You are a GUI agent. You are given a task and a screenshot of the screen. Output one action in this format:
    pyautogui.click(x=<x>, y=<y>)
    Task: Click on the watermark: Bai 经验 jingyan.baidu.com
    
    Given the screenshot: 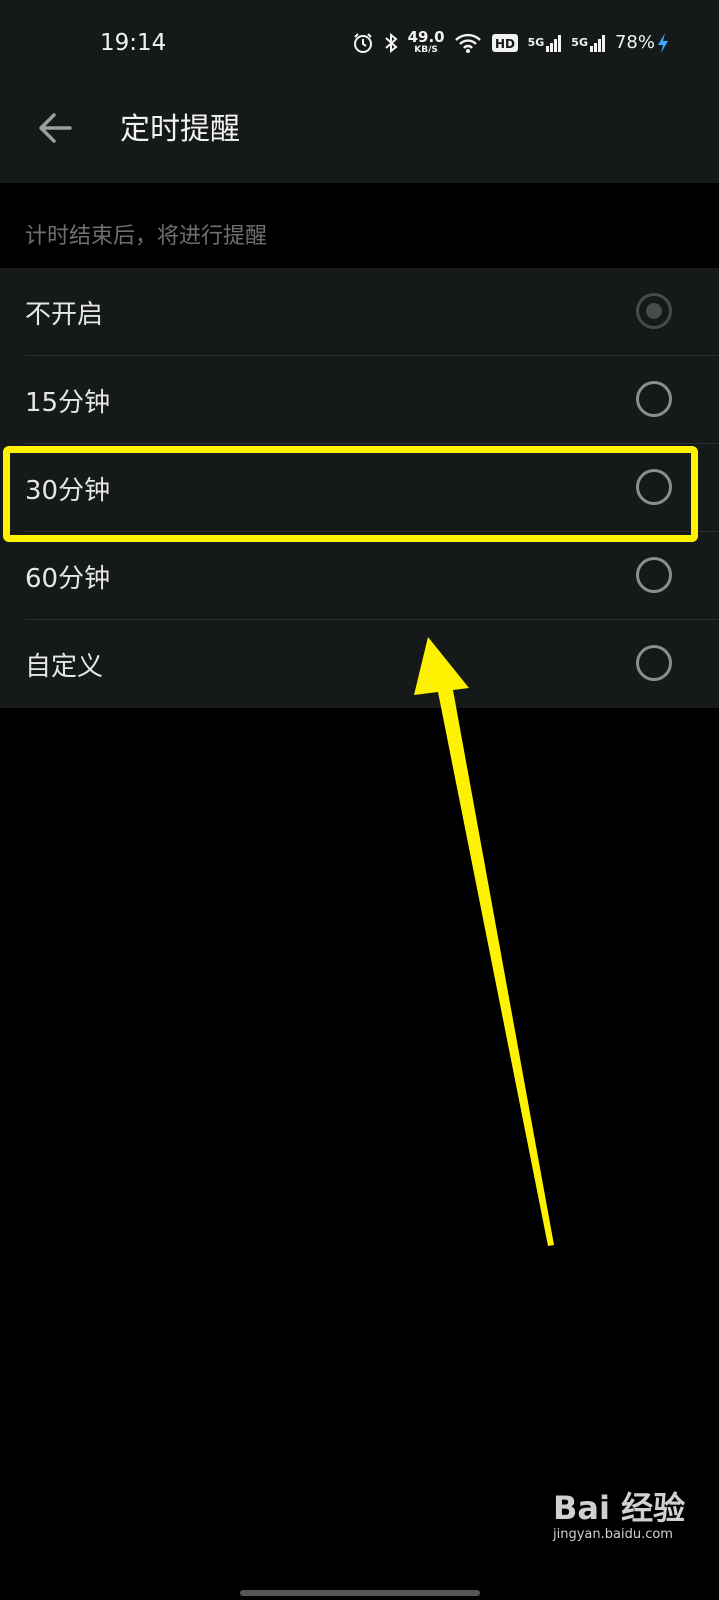 What is the action you would take?
    pyautogui.click(x=619, y=1512)
    